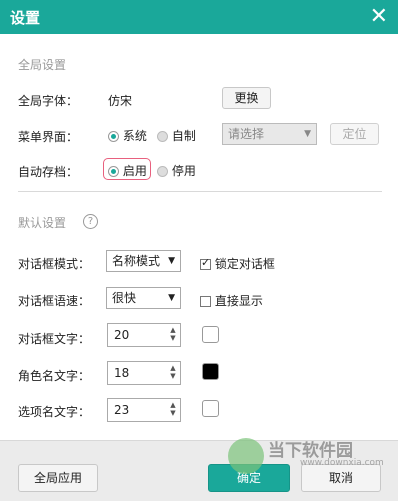 Image resolution: width=398 pixels, height=501 pixels. What do you see at coordinates (205, 263) in the screenshot?
I see `checkbox-checked-icon` at bounding box center [205, 263].